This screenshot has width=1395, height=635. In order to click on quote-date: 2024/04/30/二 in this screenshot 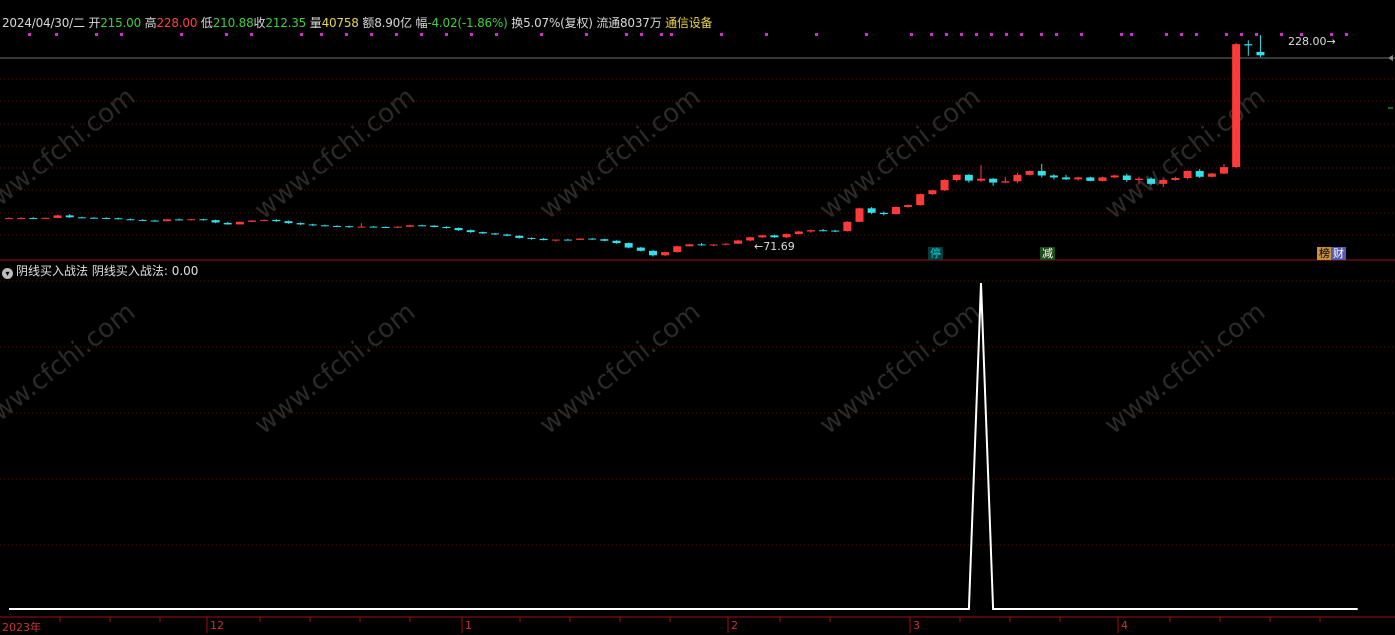, I will do `click(43, 23)`.